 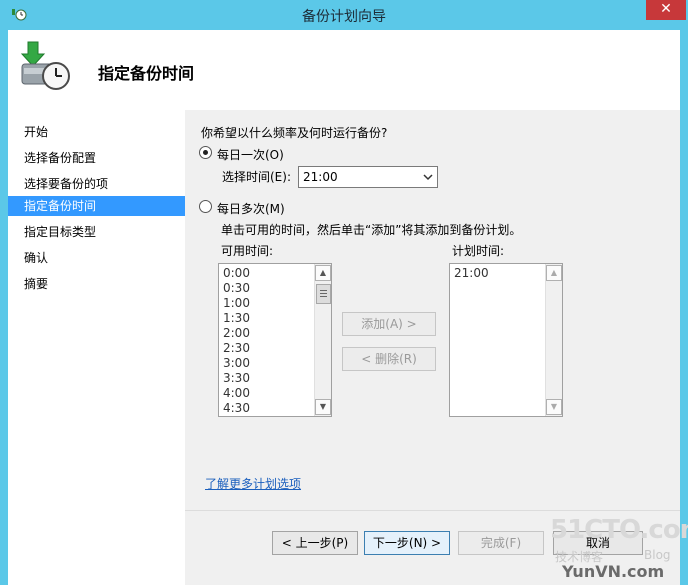 What do you see at coordinates (146, 73) in the screenshot?
I see `page-title: 指定备份时间` at bounding box center [146, 73].